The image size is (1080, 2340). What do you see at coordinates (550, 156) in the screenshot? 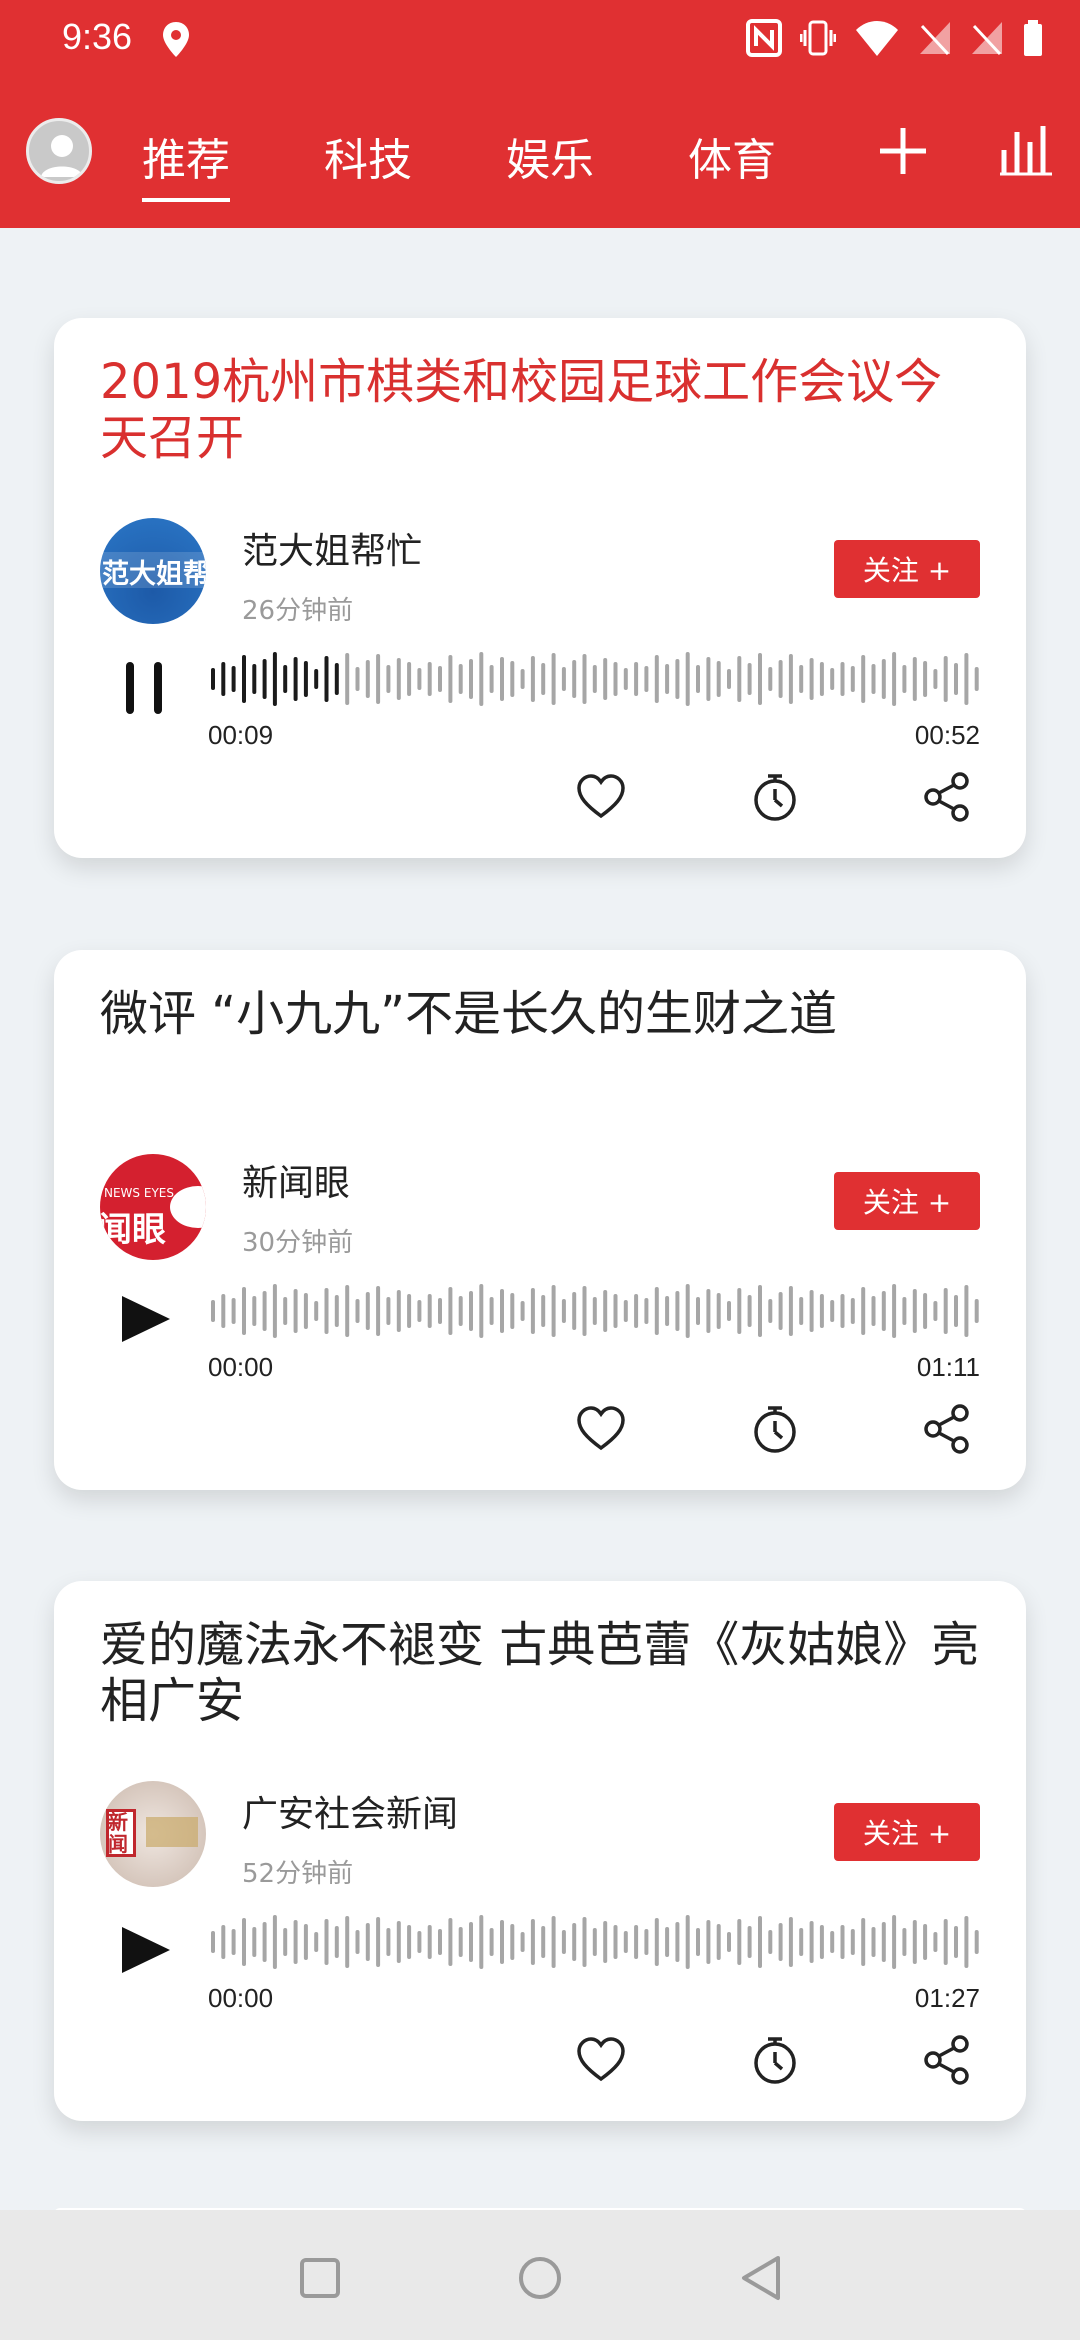
I see `tab-entertainment: 娱乐` at bounding box center [550, 156].